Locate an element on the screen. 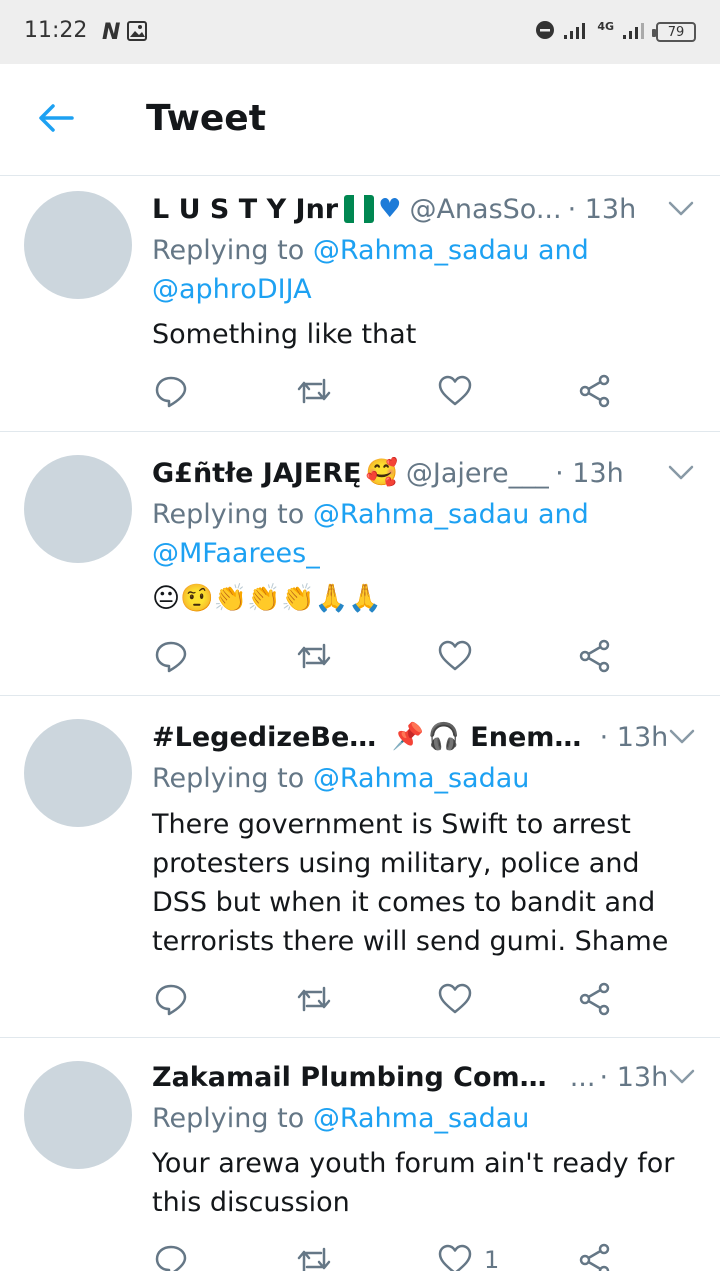 The height and width of the screenshot is (1271, 720). status-left-icons: N is located at coordinates (125, 33).